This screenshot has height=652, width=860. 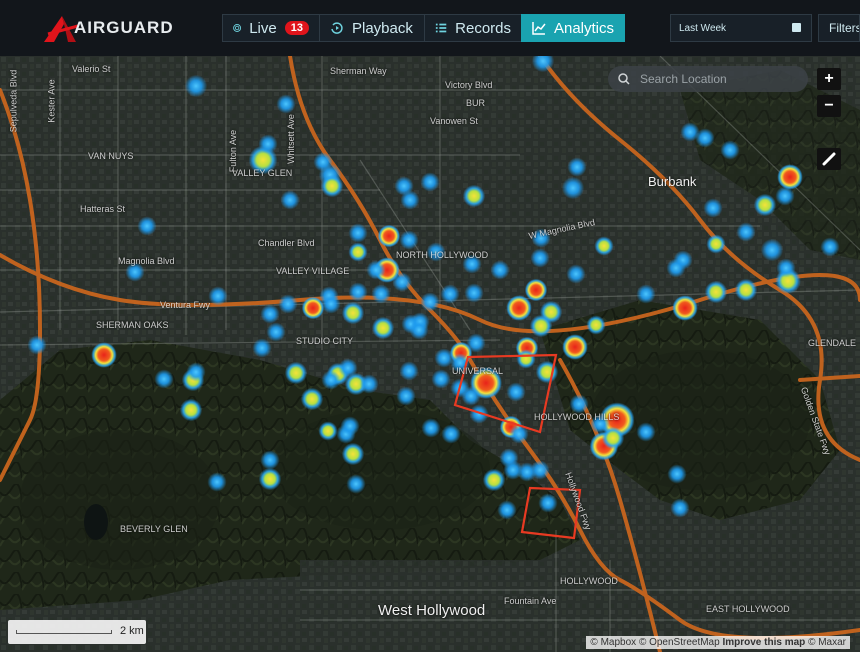 What do you see at coordinates (748, 609) in the screenshot?
I see `label-east-hollywood: EAST HOLLYWOOD` at bounding box center [748, 609].